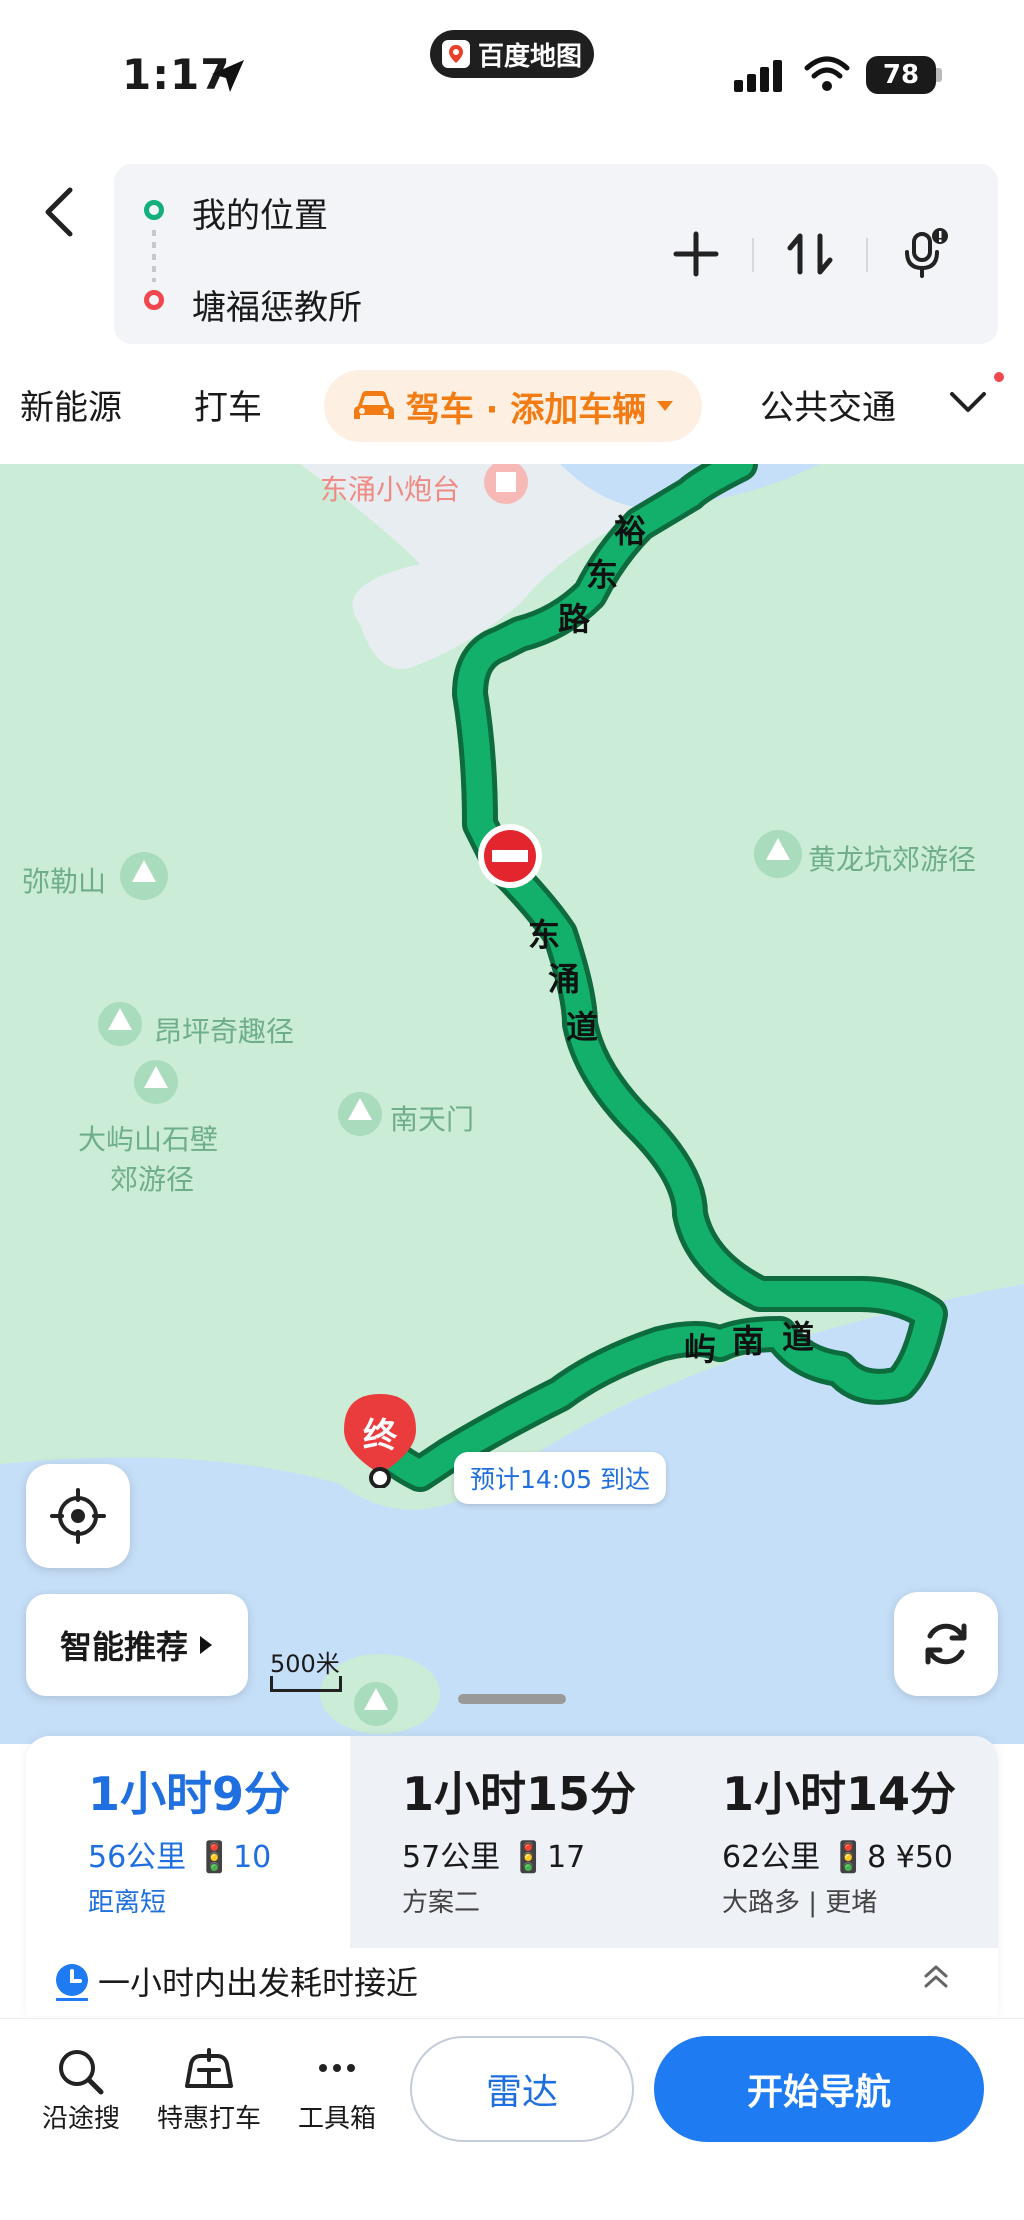 The image size is (1024, 2220). What do you see at coordinates (277, 304) in the screenshot?
I see `end-location-input: 塘福惩教所` at bounding box center [277, 304].